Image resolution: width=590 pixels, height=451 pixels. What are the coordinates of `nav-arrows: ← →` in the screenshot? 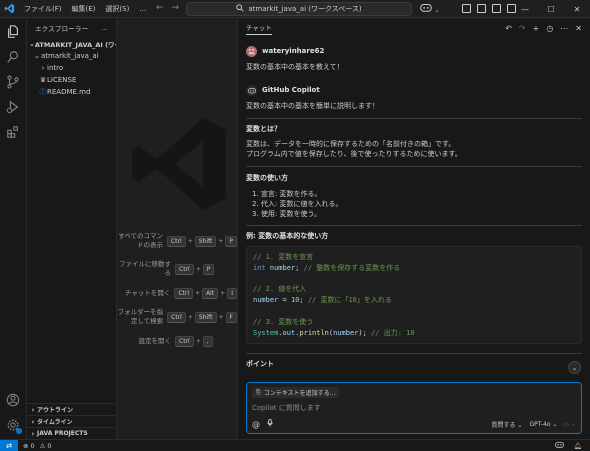 It's located at (167, 8).